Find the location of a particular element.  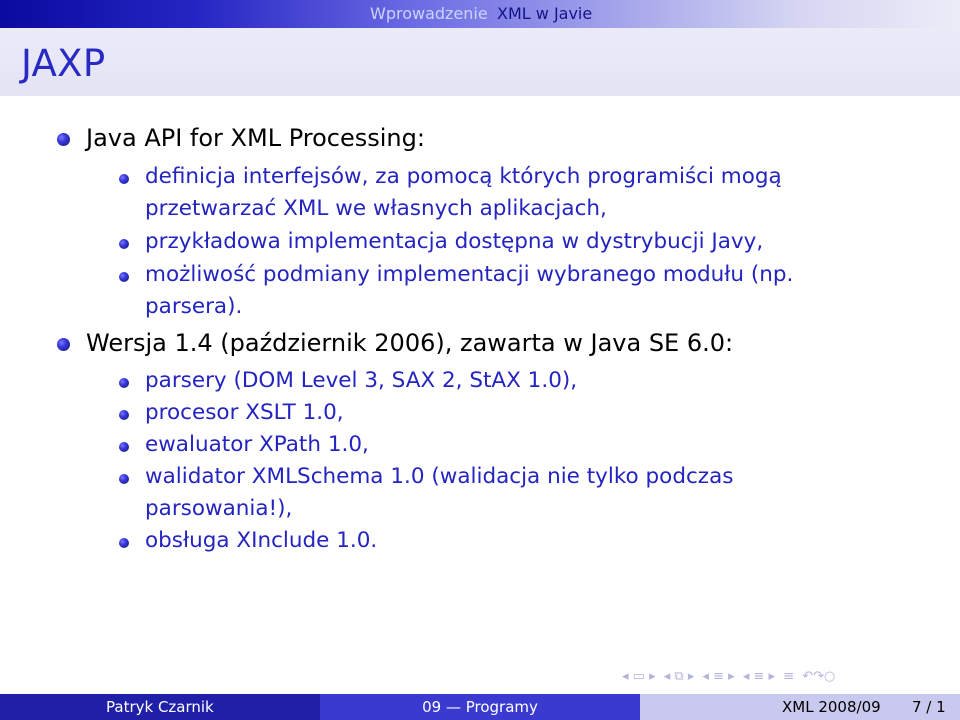

footer-course-box: XML 2008/09 7 / 1 is located at coordinates (800, 707).